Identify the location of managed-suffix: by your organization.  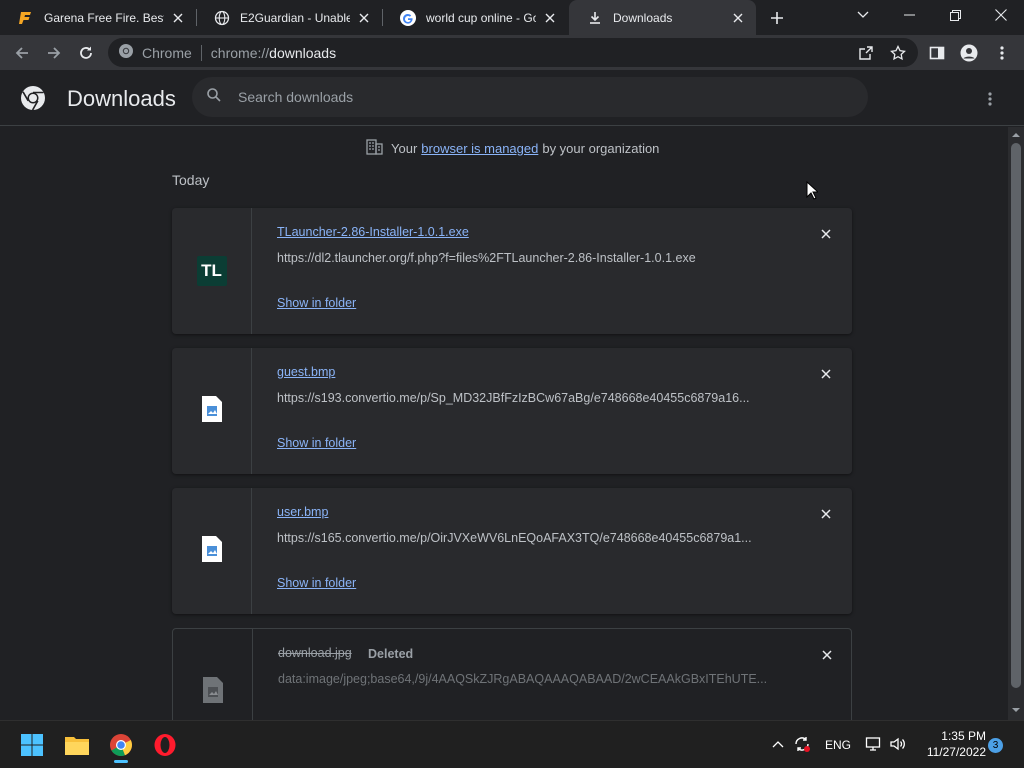
(601, 148).